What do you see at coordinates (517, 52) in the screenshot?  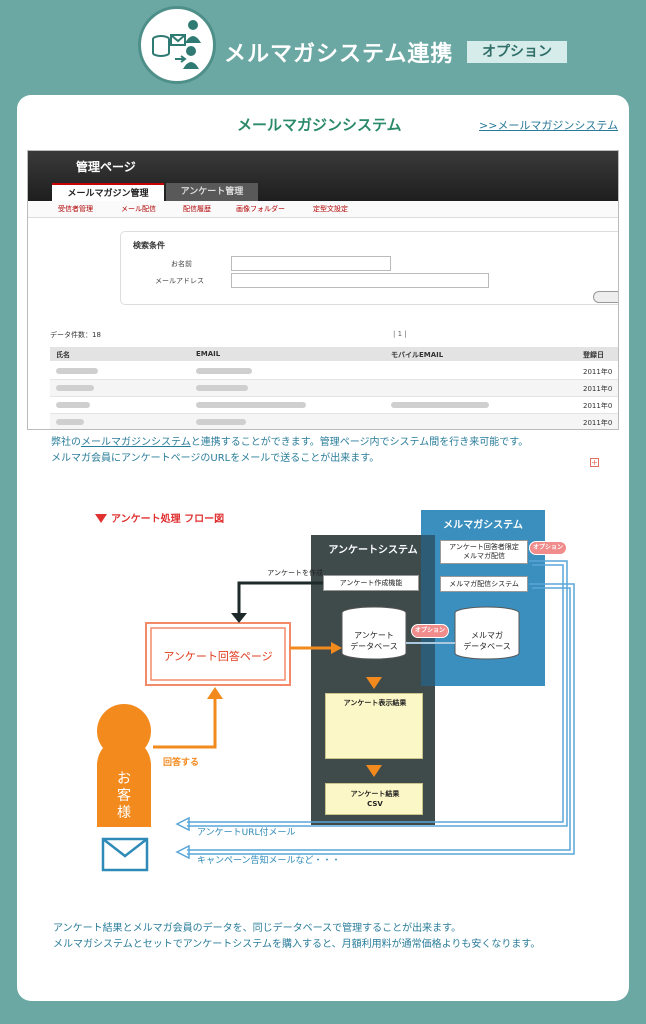 I see `option-badge: オプション` at bounding box center [517, 52].